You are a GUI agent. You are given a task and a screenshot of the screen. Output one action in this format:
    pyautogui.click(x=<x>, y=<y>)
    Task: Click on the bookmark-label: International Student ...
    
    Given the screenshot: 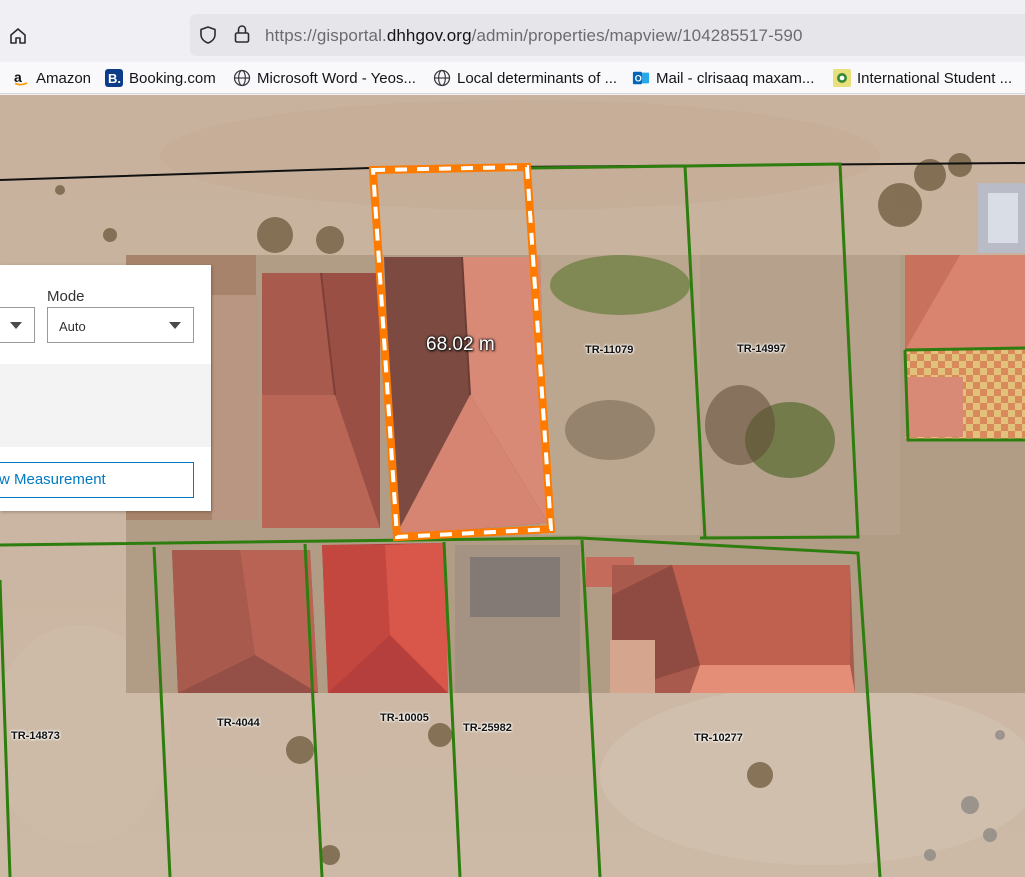 What is the action you would take?
    pyautogui.click(x=935, y=78)
    